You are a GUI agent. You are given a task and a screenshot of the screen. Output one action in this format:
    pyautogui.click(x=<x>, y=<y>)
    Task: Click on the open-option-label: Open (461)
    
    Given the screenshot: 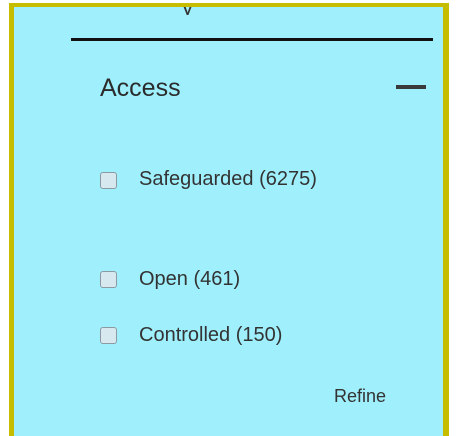 What is the action you would take?
    pyautogui.click(x=190, y=279)
    